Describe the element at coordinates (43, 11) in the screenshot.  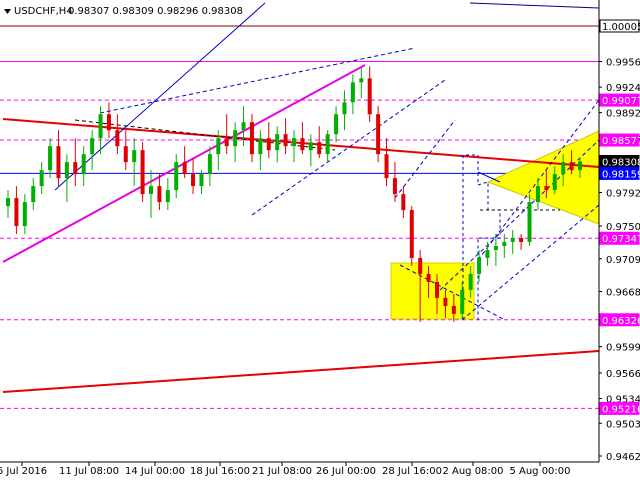
I see `symbol-label: USDCHF,H4` at that location.